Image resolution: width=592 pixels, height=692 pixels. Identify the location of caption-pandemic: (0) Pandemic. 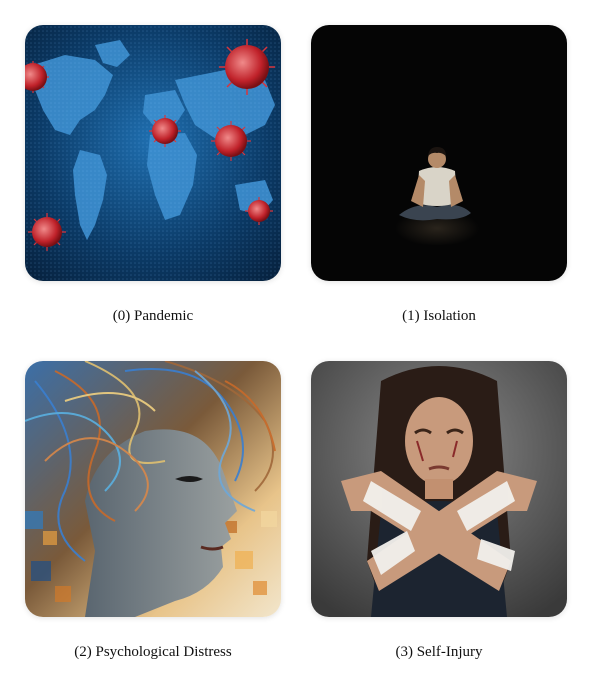
(153, 316).